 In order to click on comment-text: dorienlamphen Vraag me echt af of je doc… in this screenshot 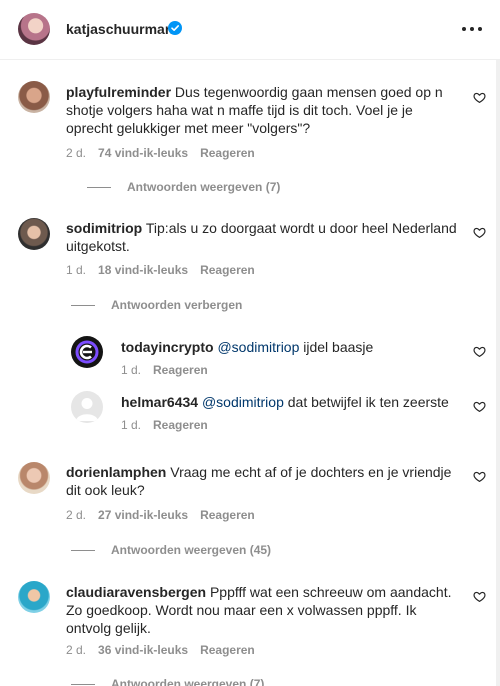, I will do `click(263, 481)`.